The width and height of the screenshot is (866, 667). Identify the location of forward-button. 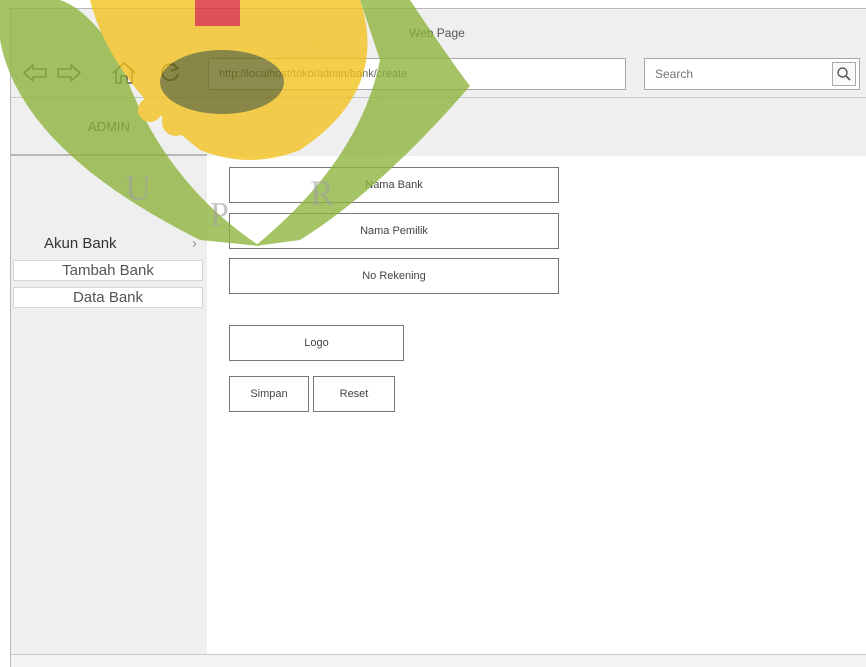
(69, 73).